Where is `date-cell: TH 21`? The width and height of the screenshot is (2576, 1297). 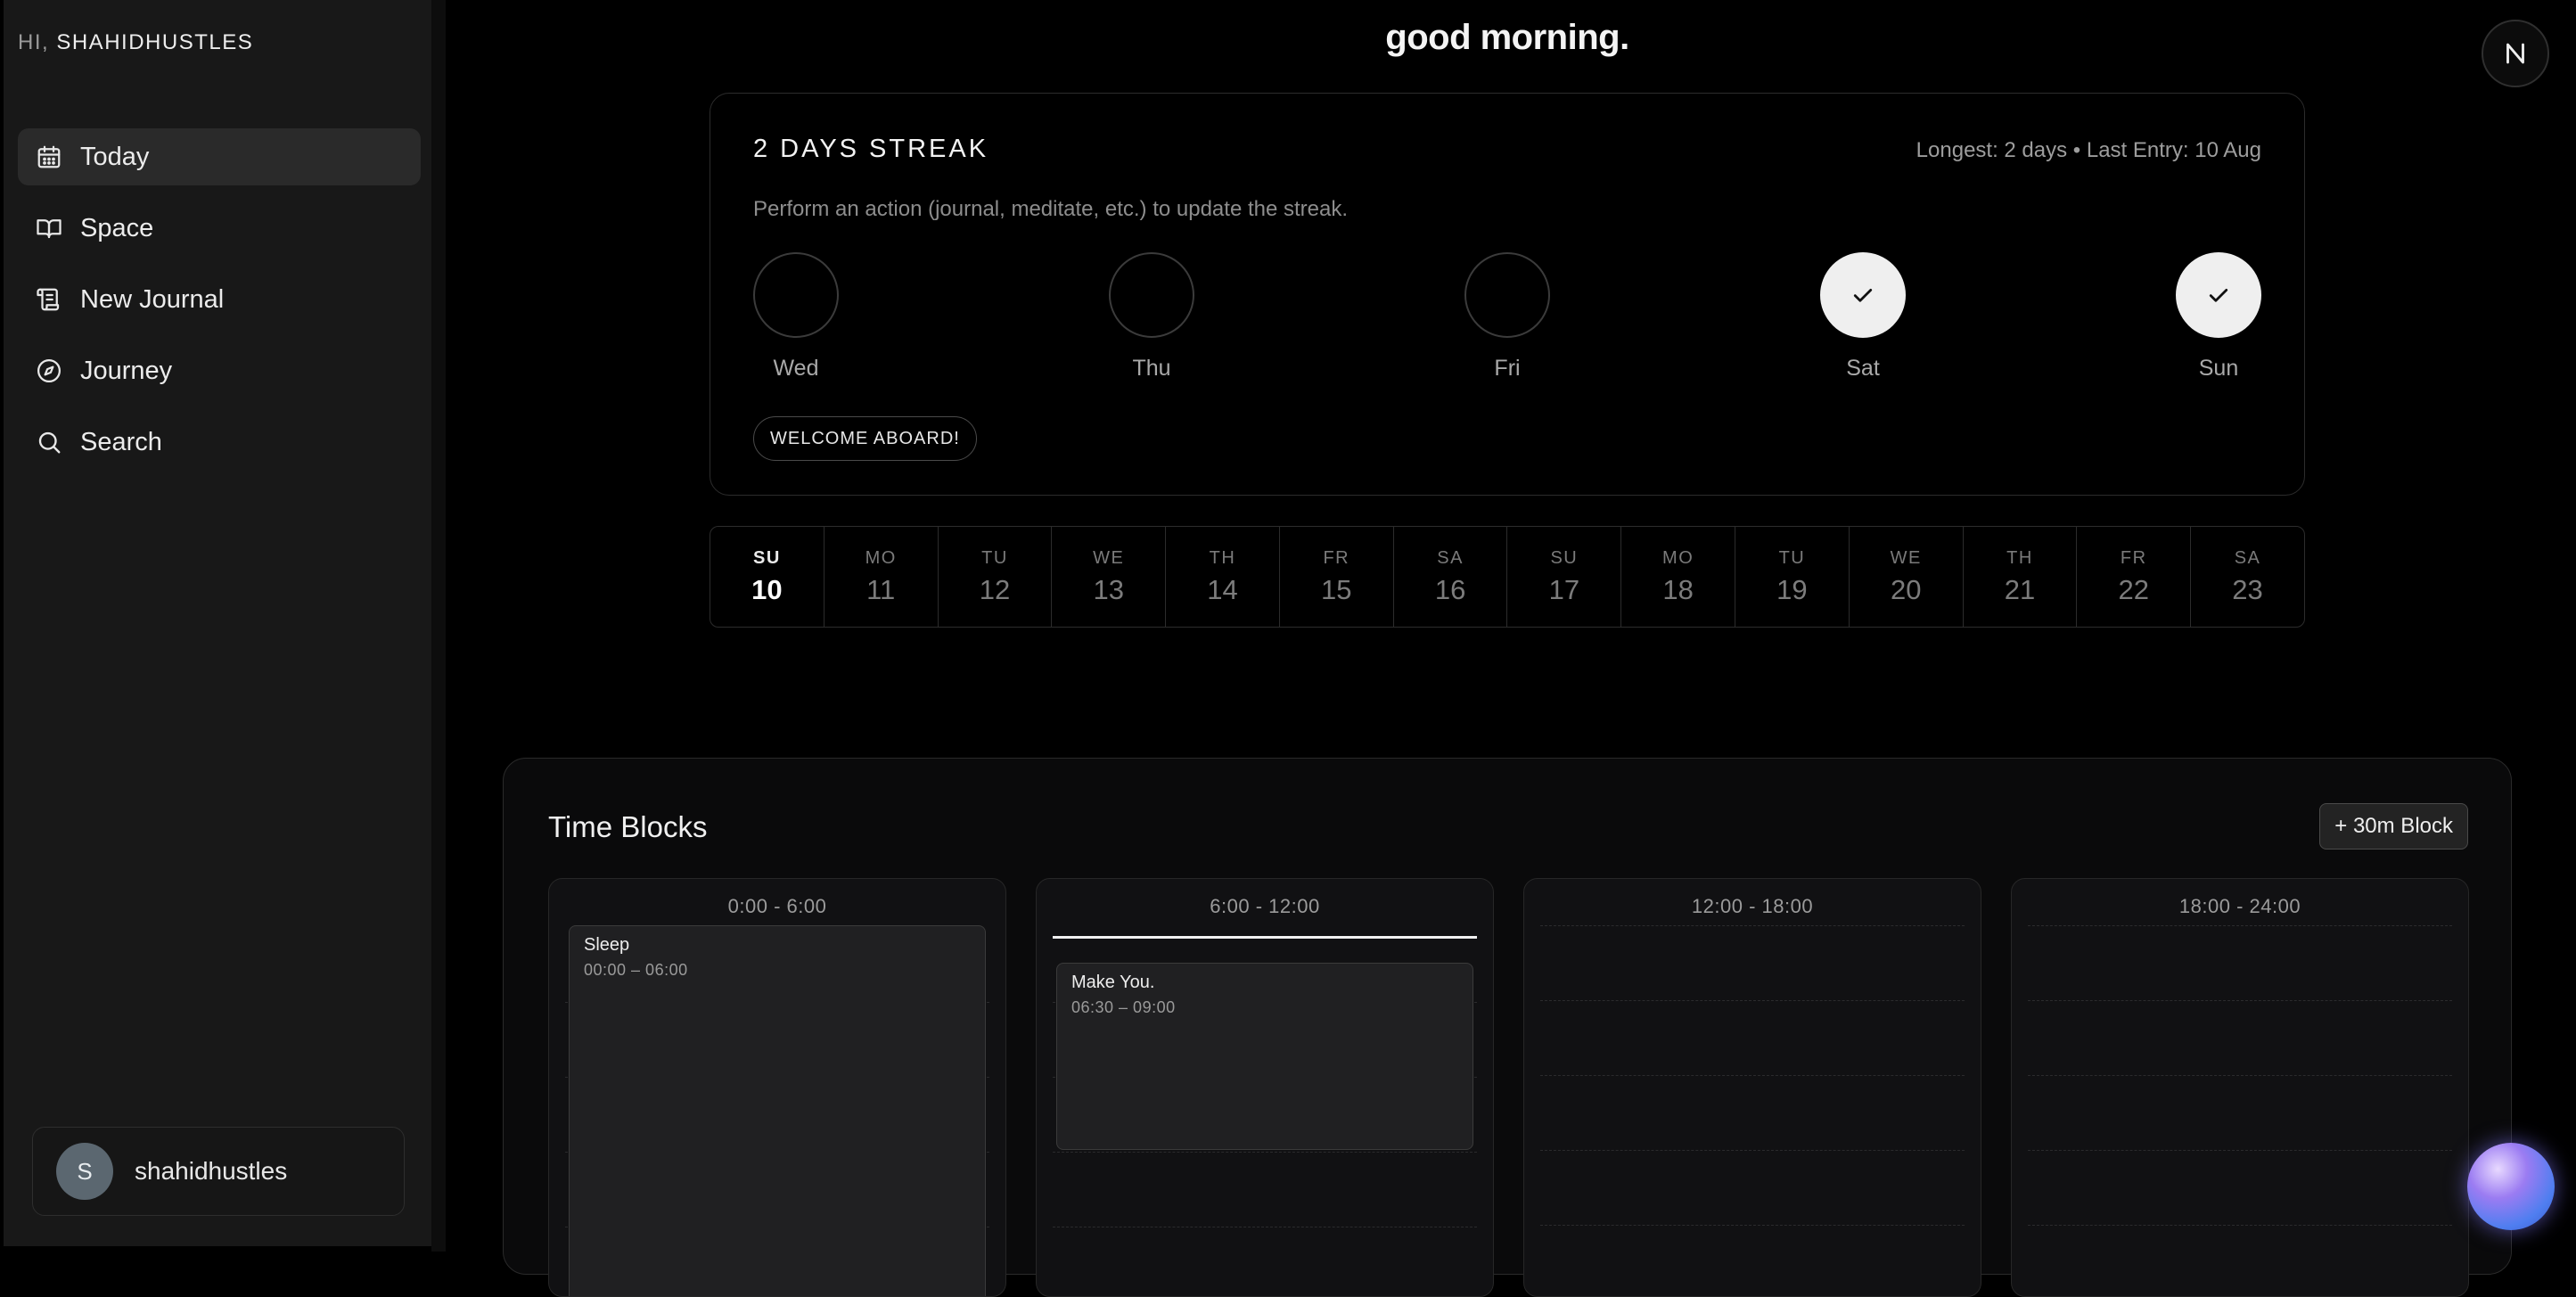 date-cell: TH 21 is located at coordinates (2021, 577).